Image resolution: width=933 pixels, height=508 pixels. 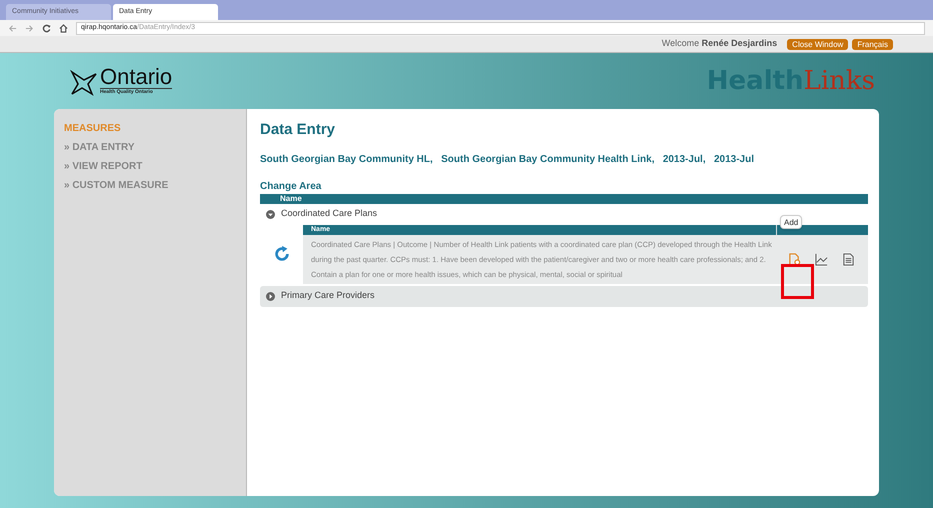 What do you see at coordinates (821, 259) in the screenshot?
I see `line-chart-icon` at bounding box center [821, 259].